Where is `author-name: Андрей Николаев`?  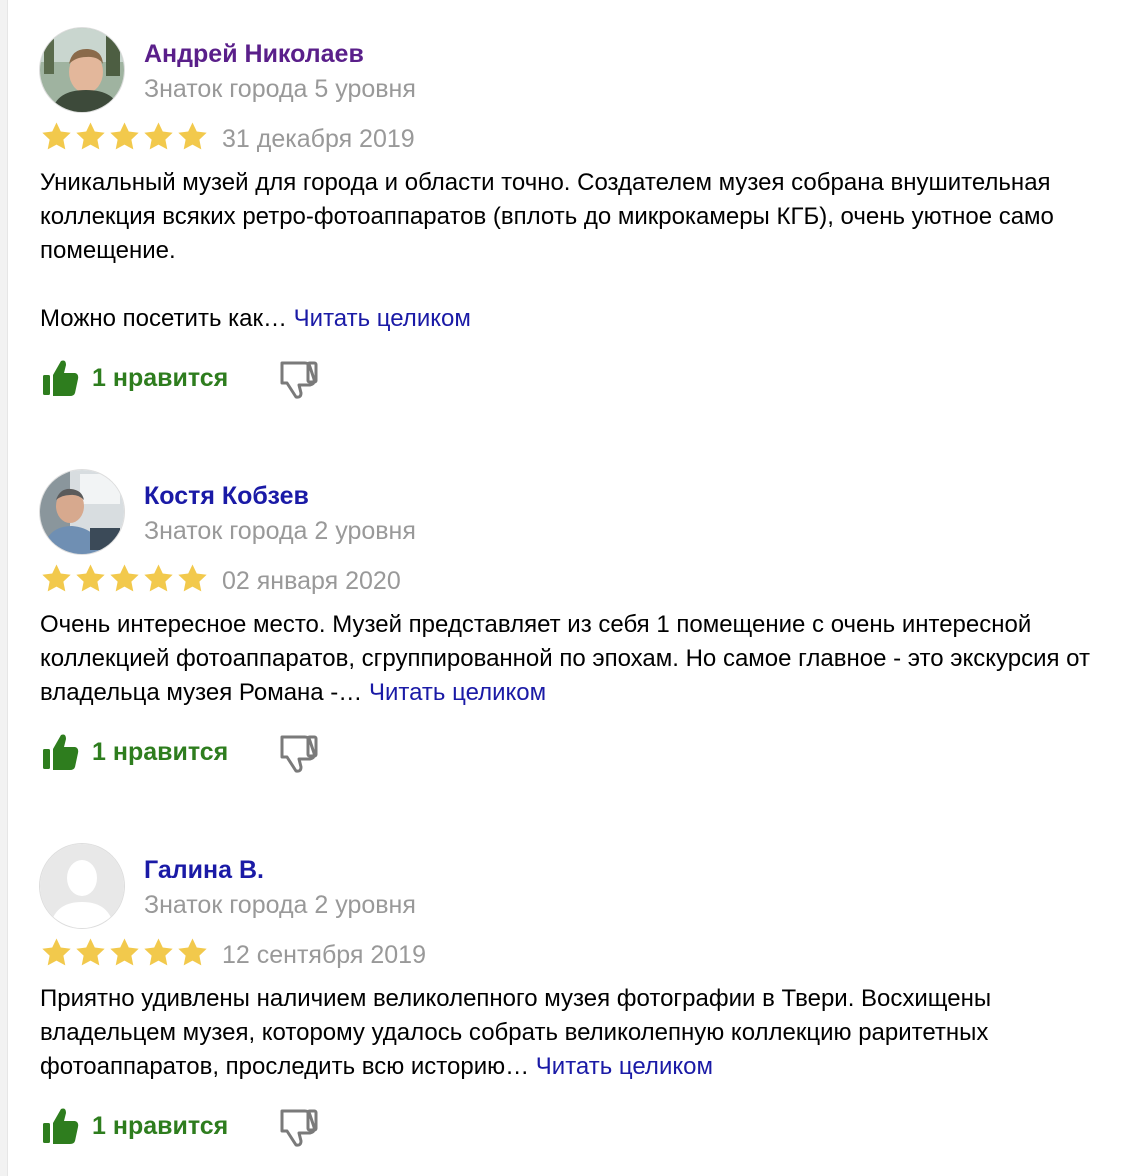 author-name: Андрей Николаев is located at coordinates (254, 54).